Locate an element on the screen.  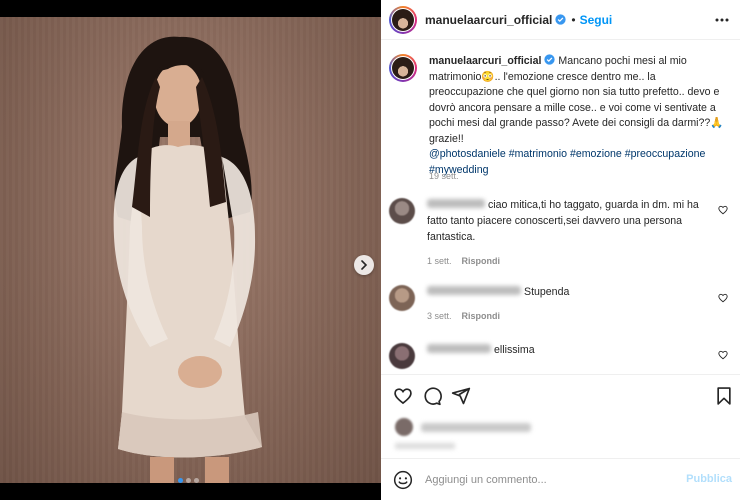
list-item: ellissima is located at coordinates (561, 355).